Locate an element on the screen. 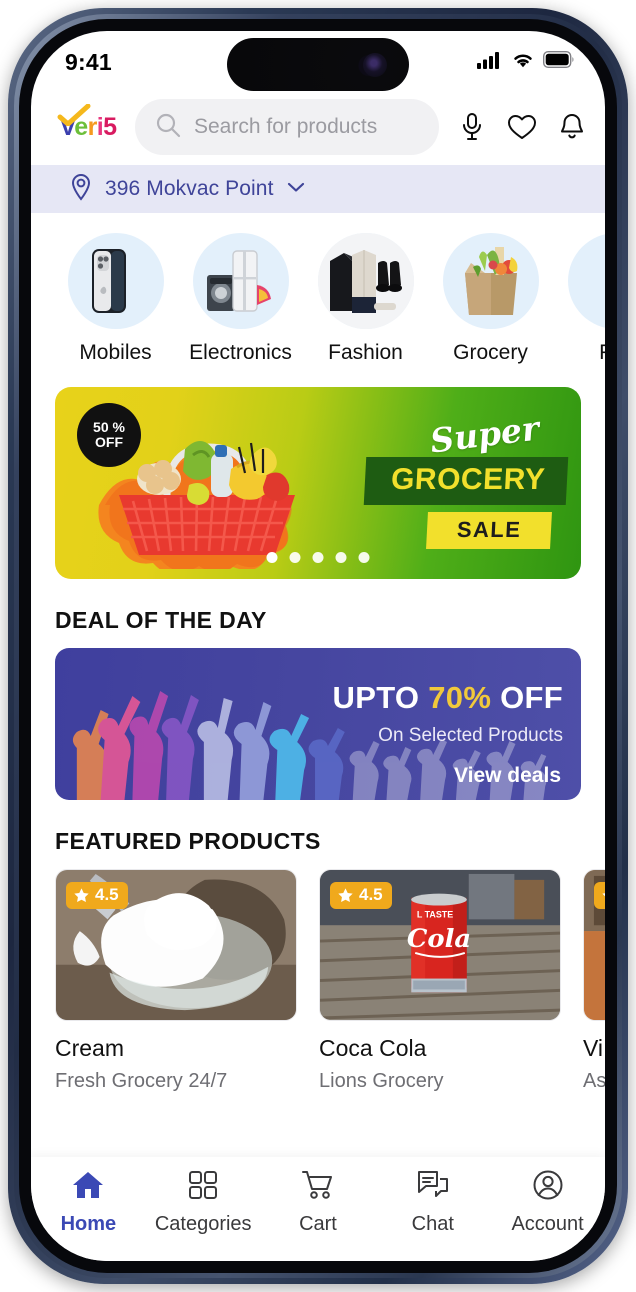  front-camera-icon is located at coordinates (375, 64).